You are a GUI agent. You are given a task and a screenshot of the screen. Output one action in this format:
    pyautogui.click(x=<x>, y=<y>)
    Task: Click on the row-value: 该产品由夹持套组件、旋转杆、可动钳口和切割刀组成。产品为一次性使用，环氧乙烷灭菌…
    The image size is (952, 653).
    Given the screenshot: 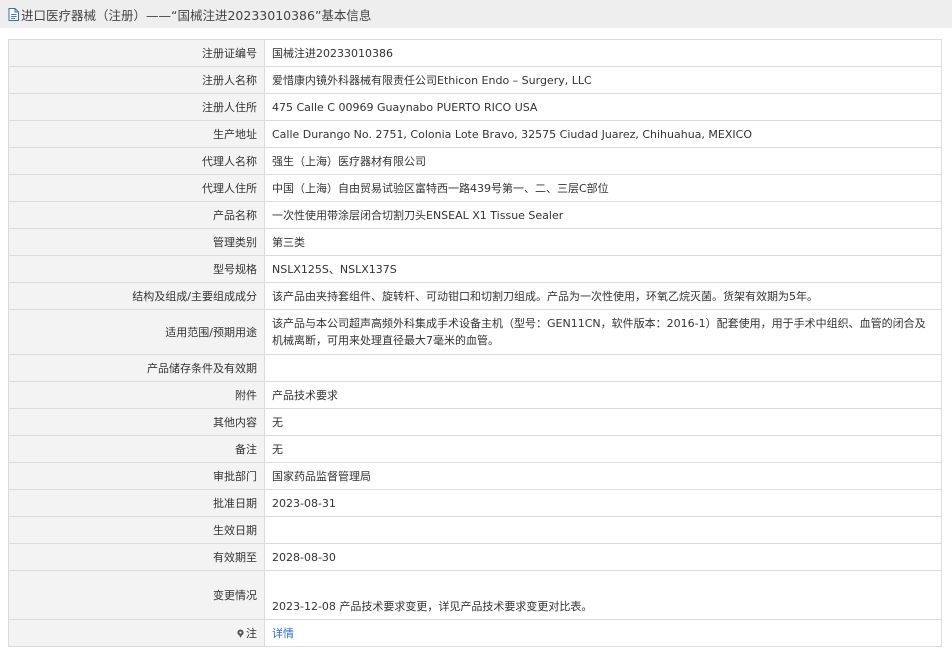 What is the action you would take?
    pyautogui.click(x=603, y=296)
    